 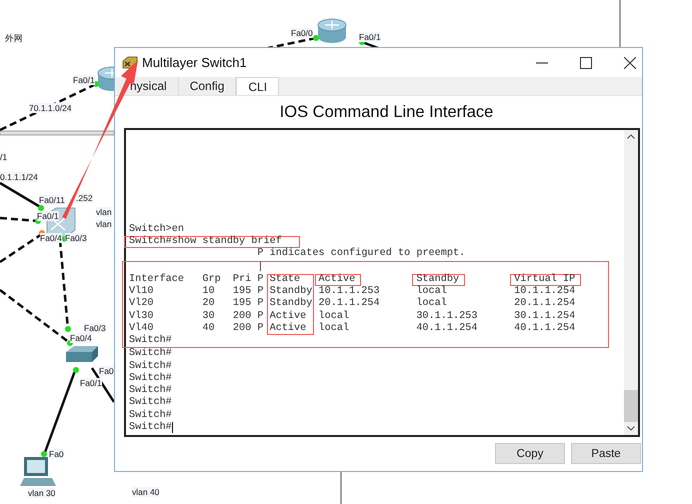 What do you see at coordinates (208, 329) in the screenshot?
I see `table-cell: 40` at bounding box center [208, 329].